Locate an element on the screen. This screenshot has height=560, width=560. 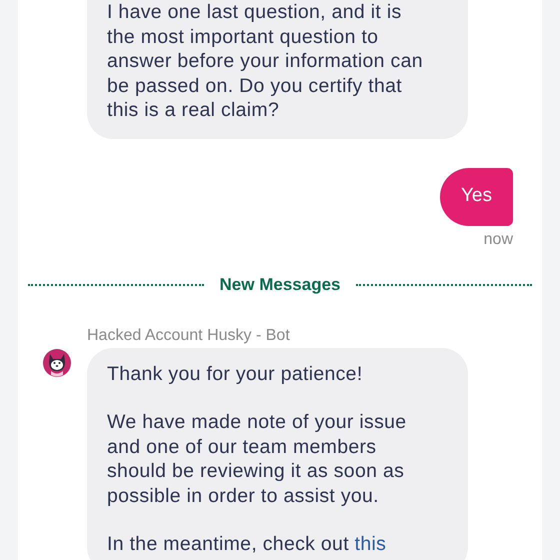
timestamp: now is located at coordinates (498, 240).